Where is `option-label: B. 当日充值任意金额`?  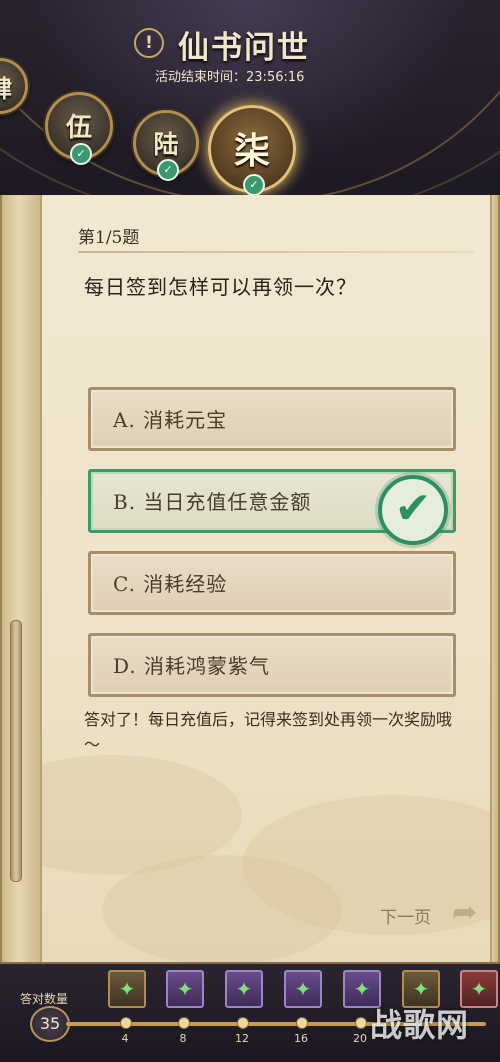 option-label: B. 当日充值任意金额 is located at coordinates (212, 502).